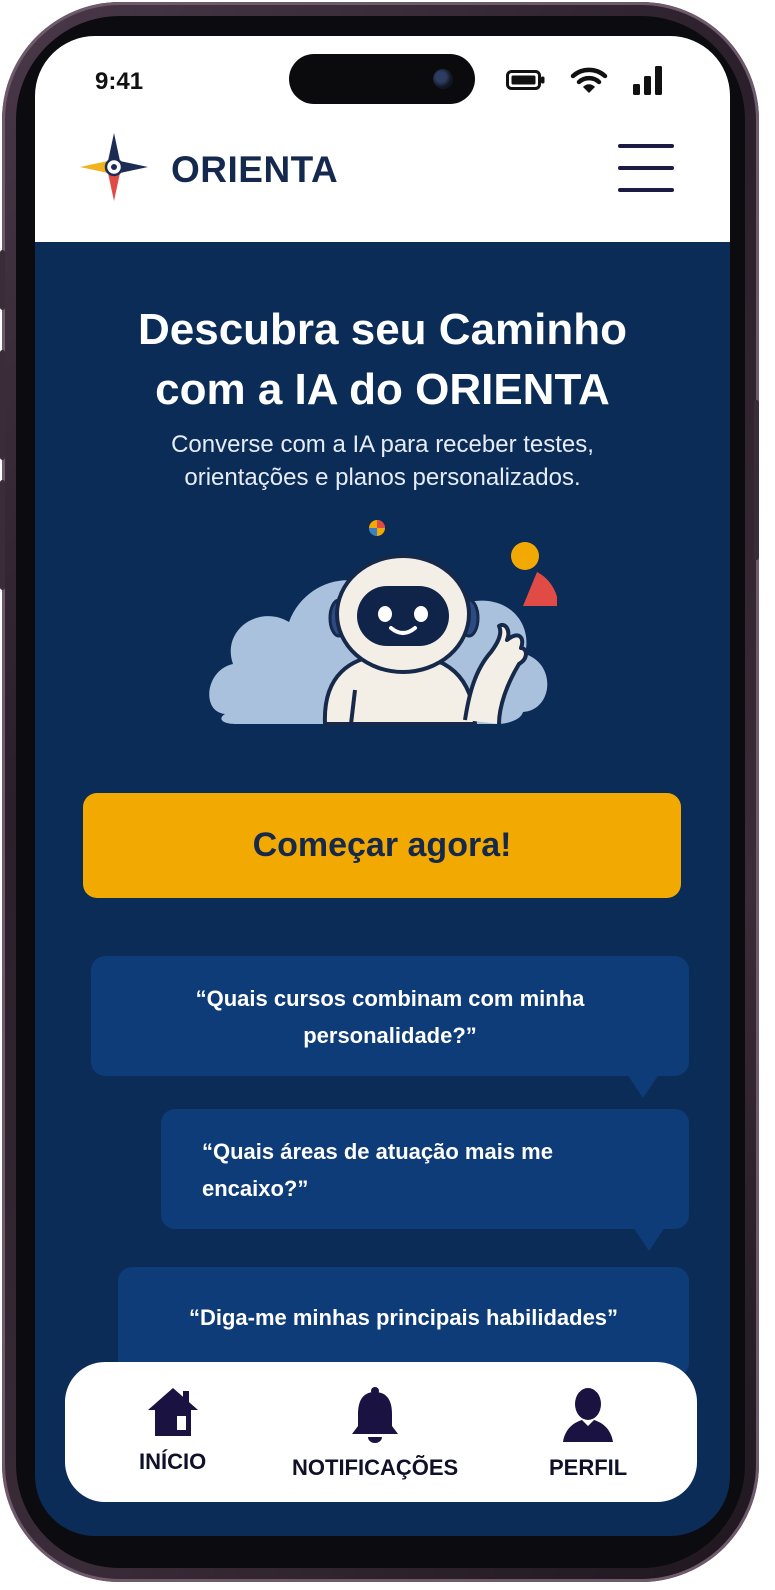 This screenshot has width=775, height=1590. I want to click on bottom-navigation: INÍCIO NOTIFICAÇÕES PERFIL, so click(381, 1432).